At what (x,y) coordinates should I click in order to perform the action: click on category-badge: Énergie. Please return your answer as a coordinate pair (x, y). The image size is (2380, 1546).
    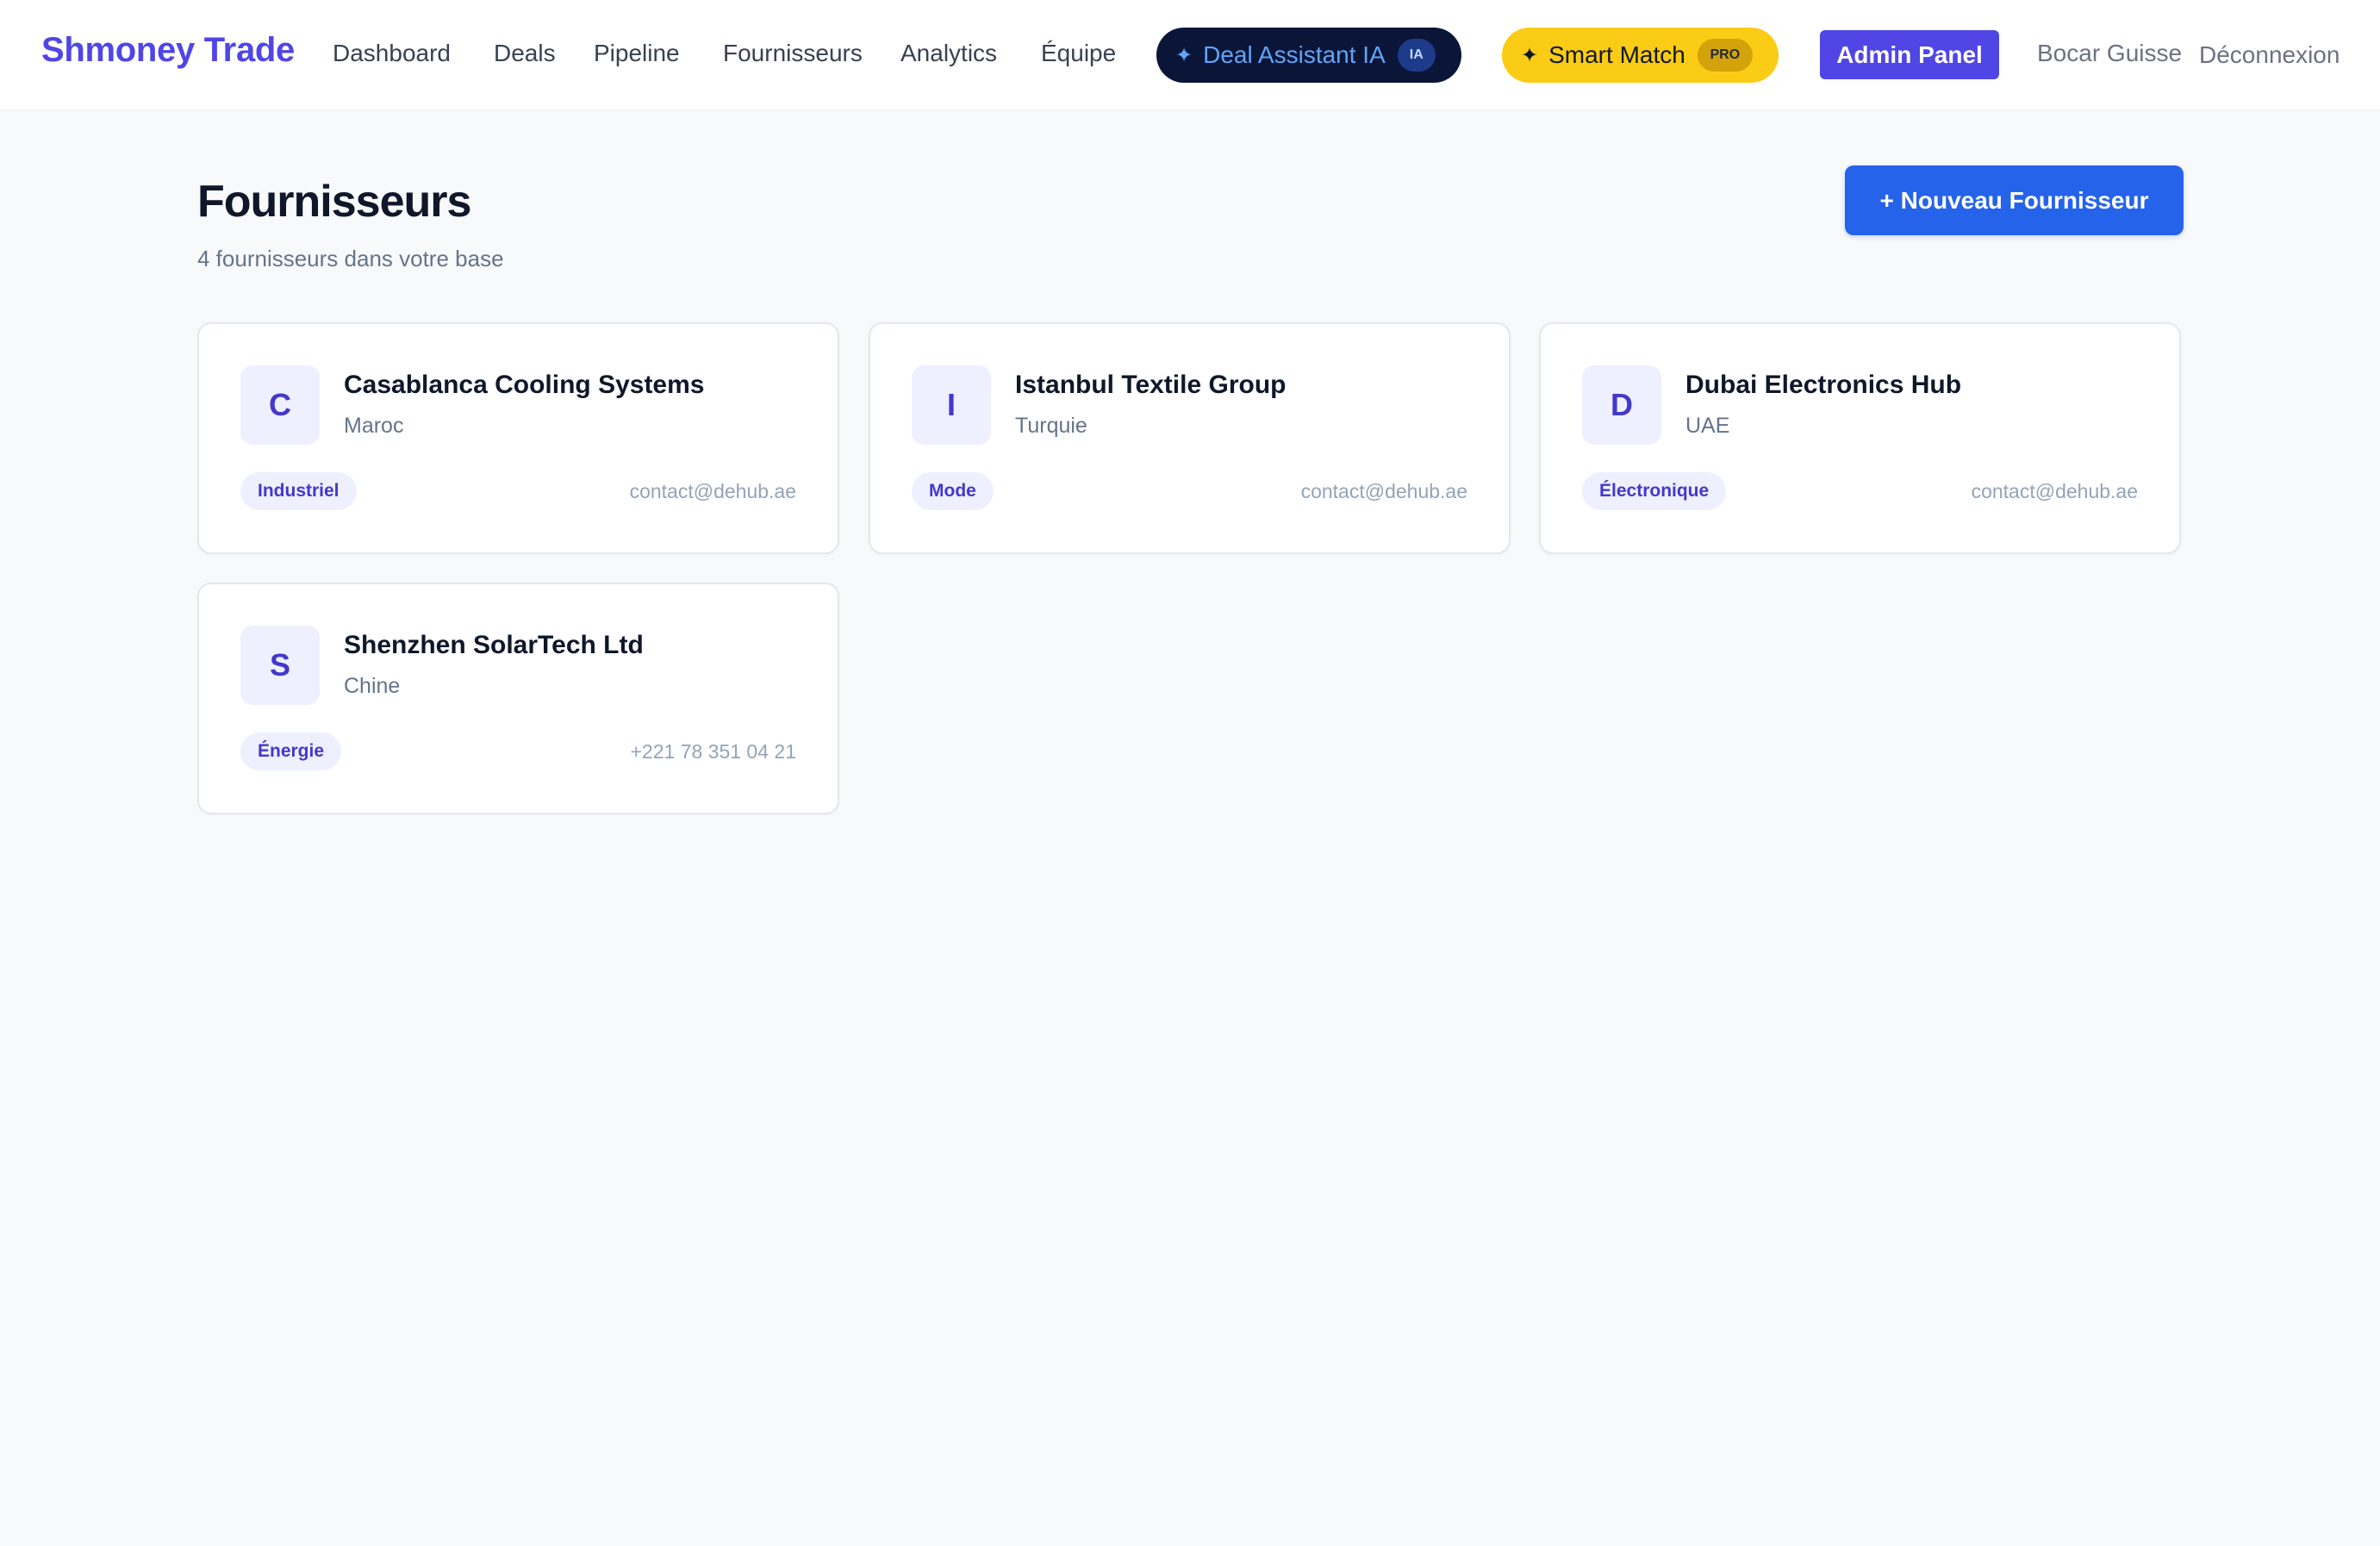
    Looking at the image, I should click on (291, 751).